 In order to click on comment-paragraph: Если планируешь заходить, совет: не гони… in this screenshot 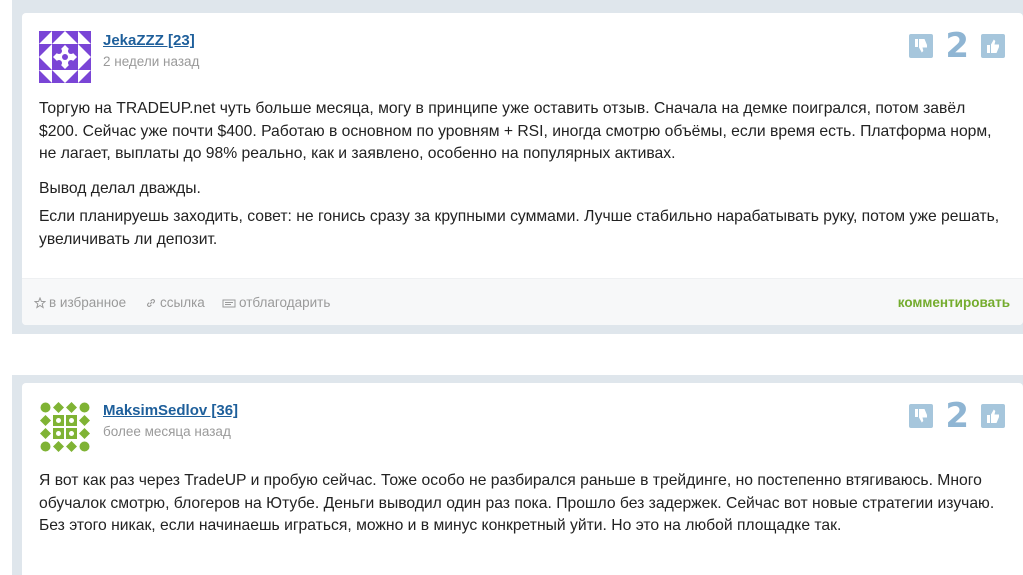, I will do `click(519, 228)`.